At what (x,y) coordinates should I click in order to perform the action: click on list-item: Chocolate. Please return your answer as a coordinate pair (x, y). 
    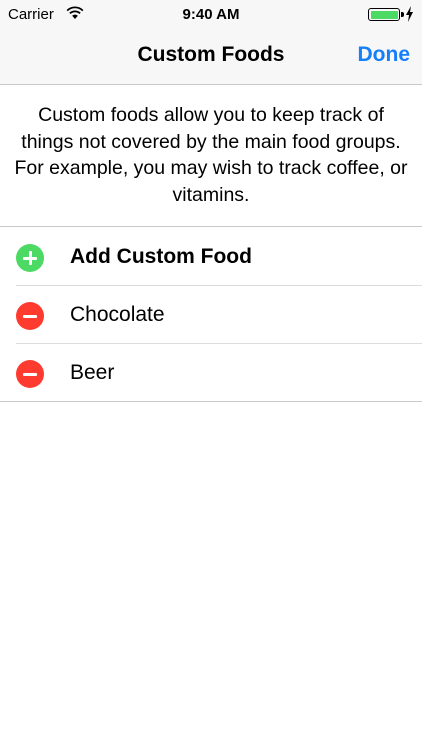
    Looking at the image, I should click on (211, 314).